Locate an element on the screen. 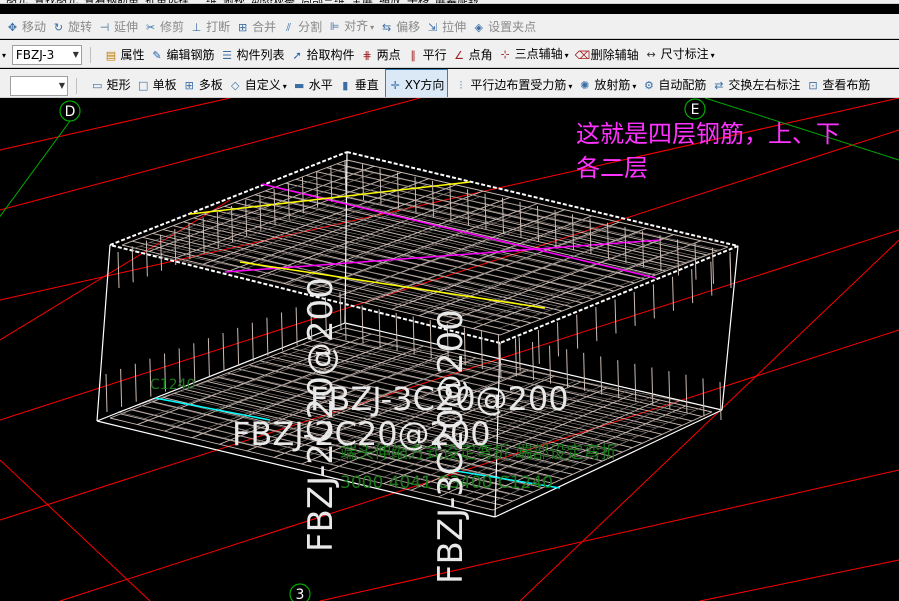 The image size is (899, 601). toolbar-properties-button: ▤ 属性 is located at coordinates (125, 54).